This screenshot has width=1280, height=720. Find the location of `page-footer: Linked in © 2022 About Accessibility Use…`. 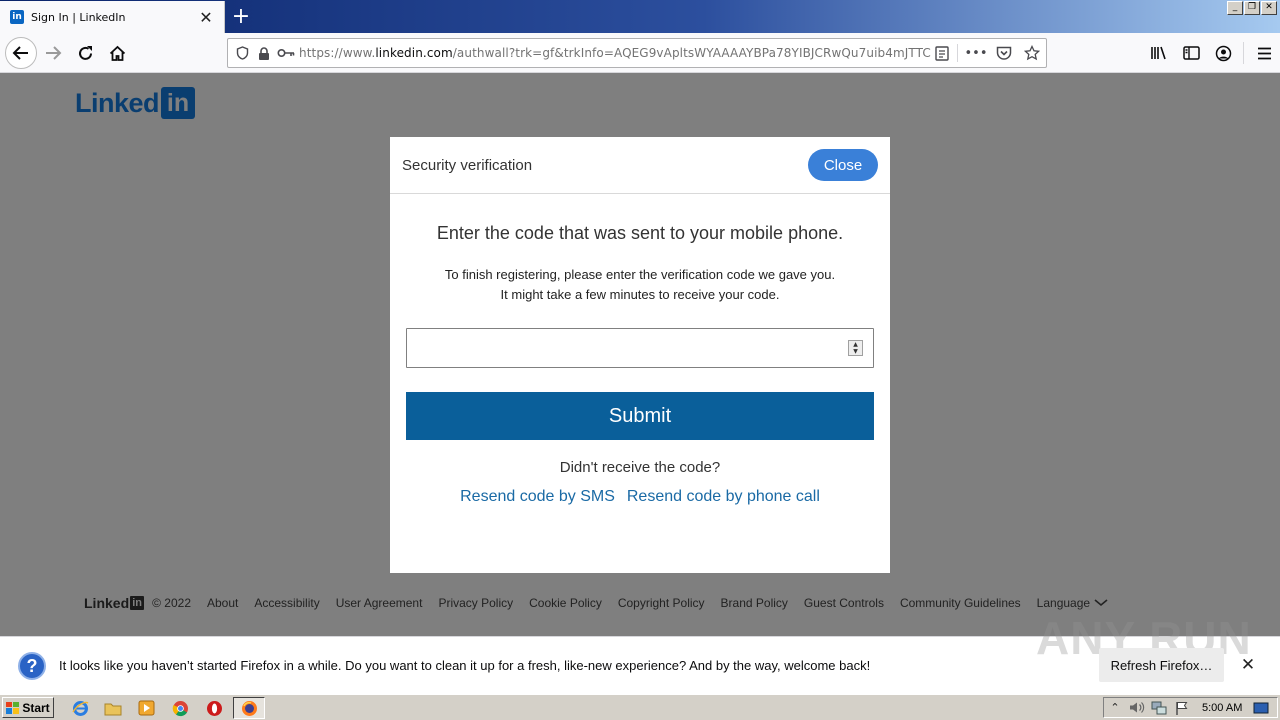

page-footer: Linked in © 2022 About Accessibility Use… is located at coordinates (596, 603).